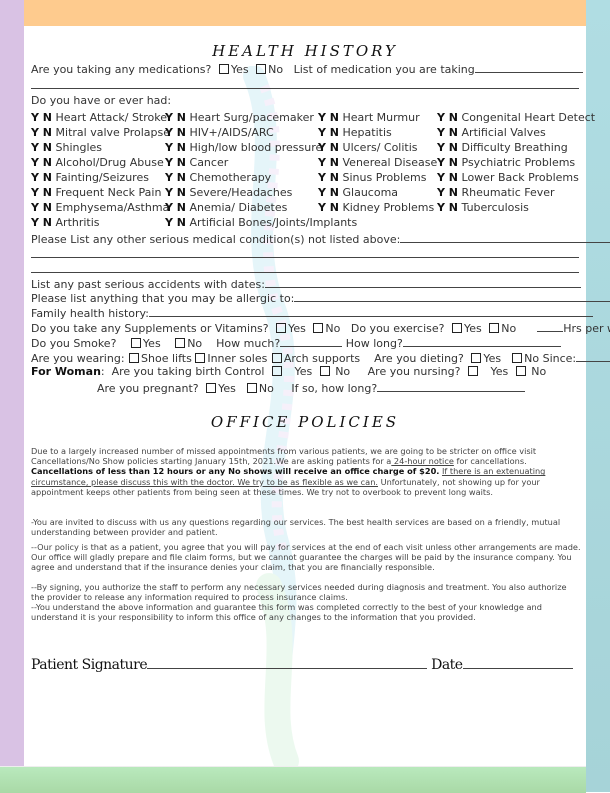  I want to click on signature-row: Patient Signature Date, so click(302, 663).